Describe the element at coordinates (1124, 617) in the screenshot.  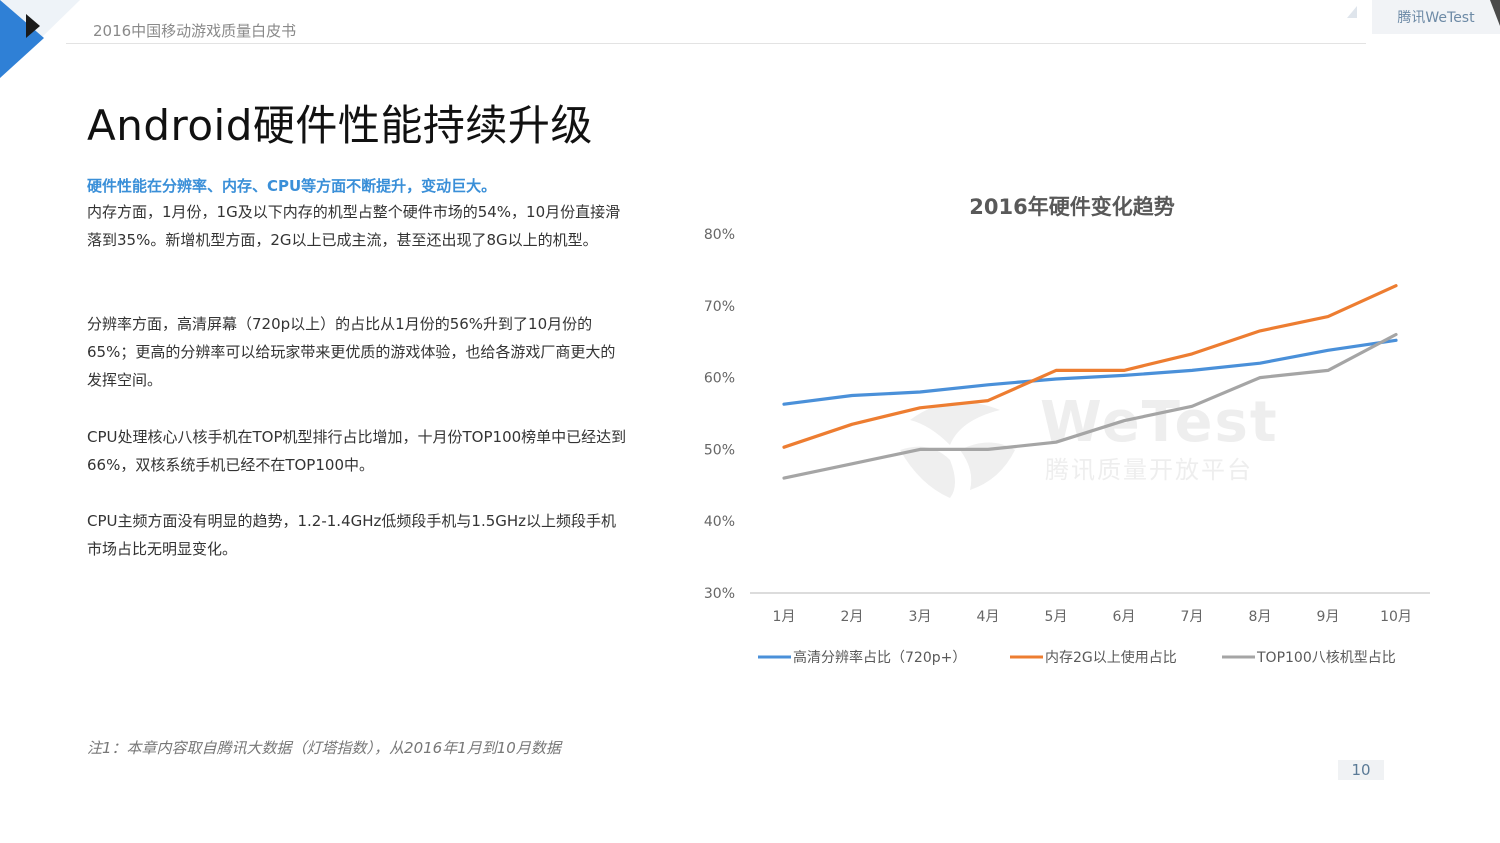
I see `x-tick-label: 6月` at that location.